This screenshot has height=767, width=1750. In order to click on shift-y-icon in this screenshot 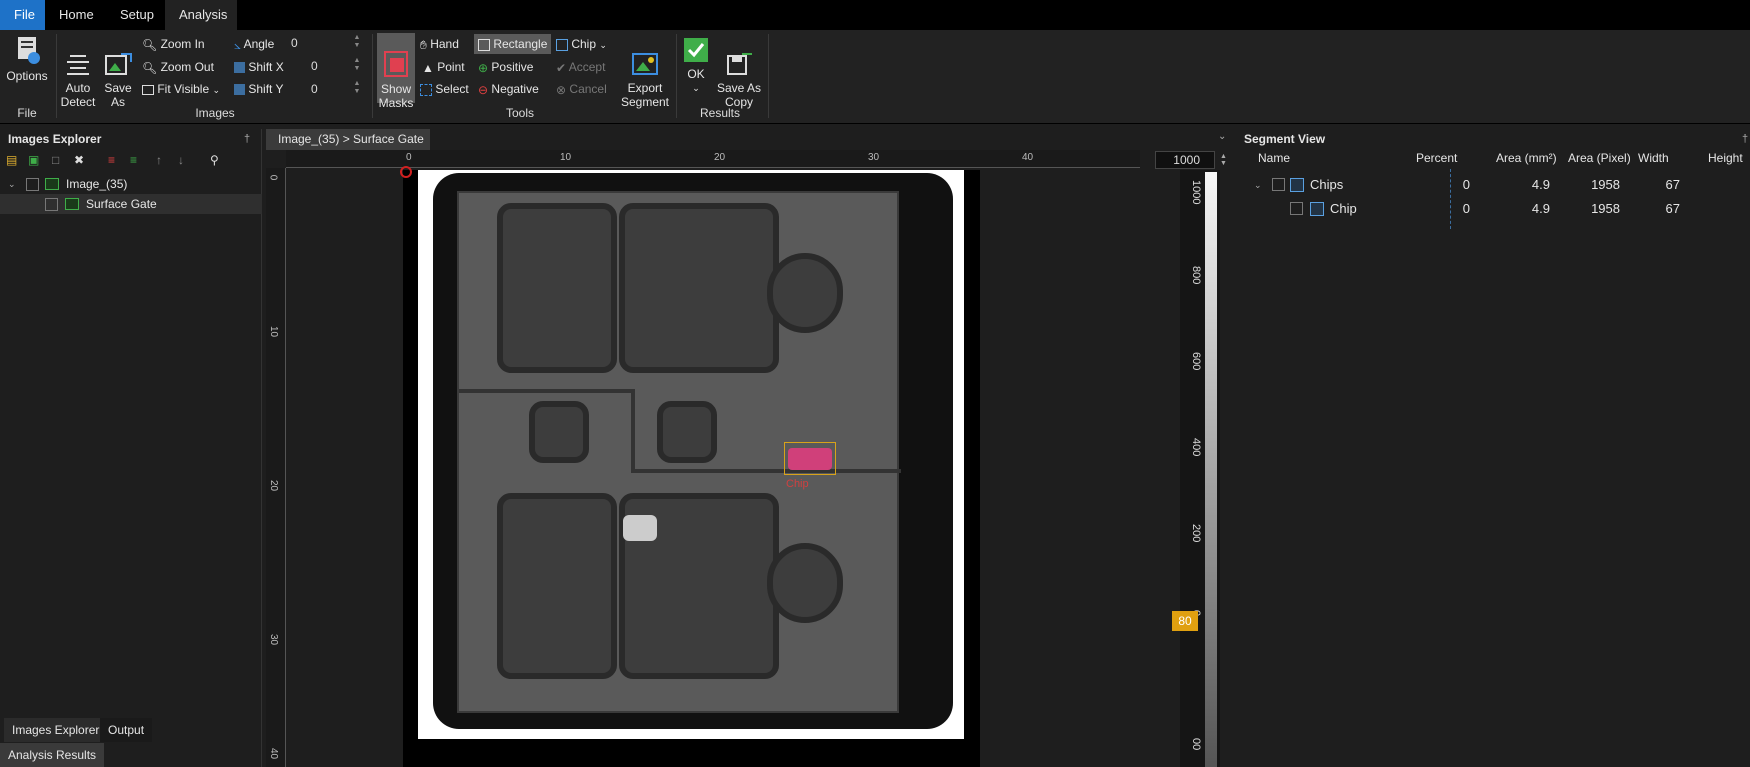, I will do `click(239, 90)`.